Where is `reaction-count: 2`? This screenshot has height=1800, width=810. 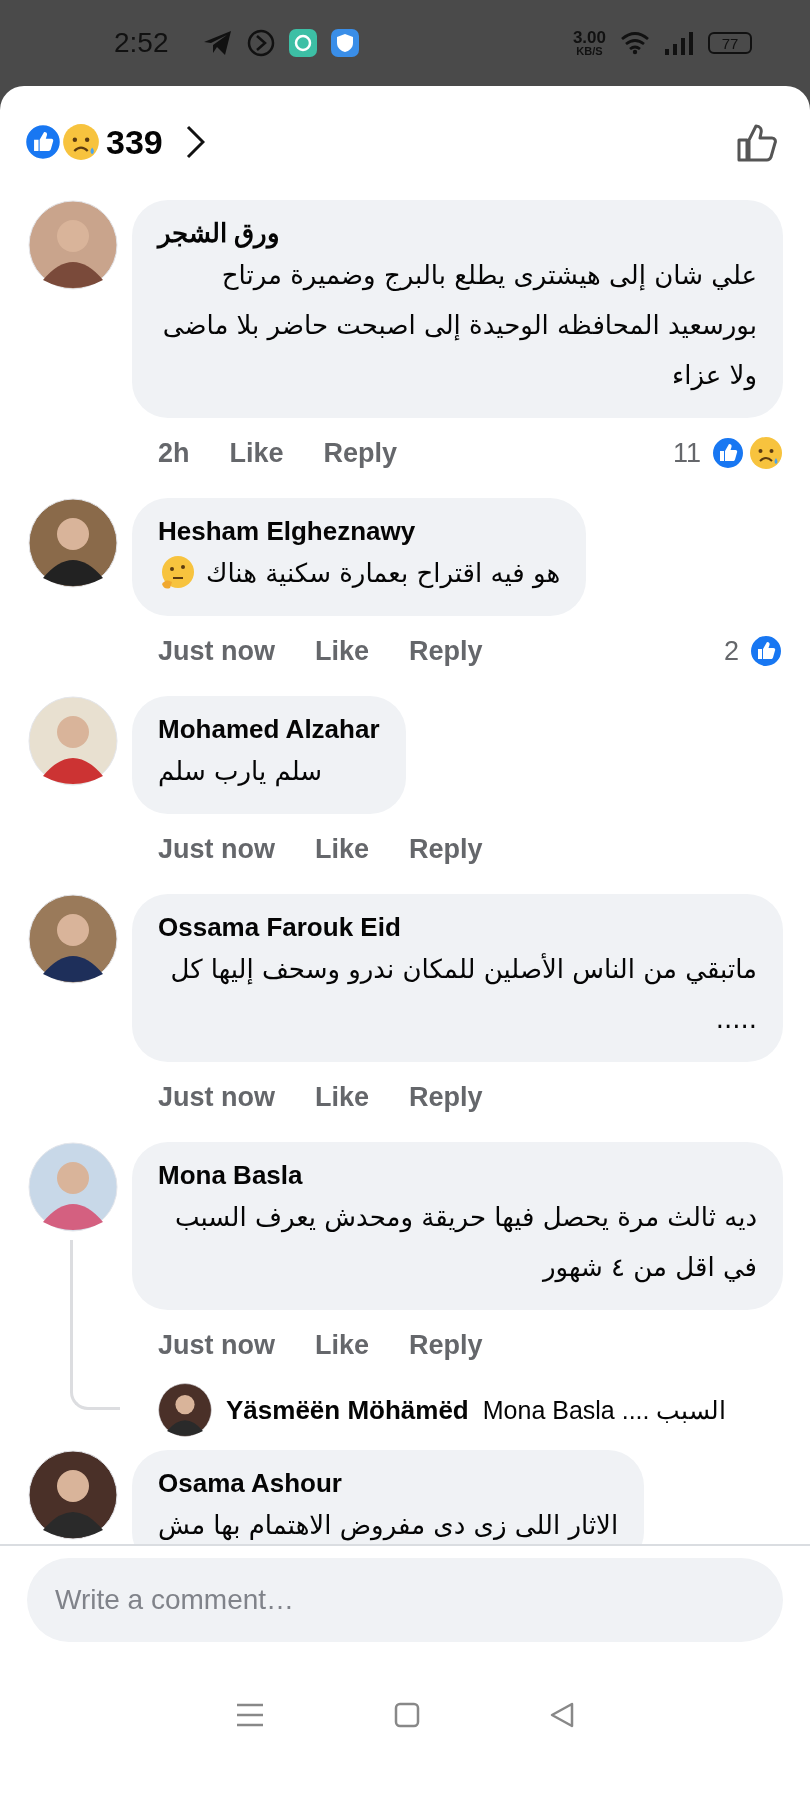
reaction-count: 2 is located at coordinates (731, 651).